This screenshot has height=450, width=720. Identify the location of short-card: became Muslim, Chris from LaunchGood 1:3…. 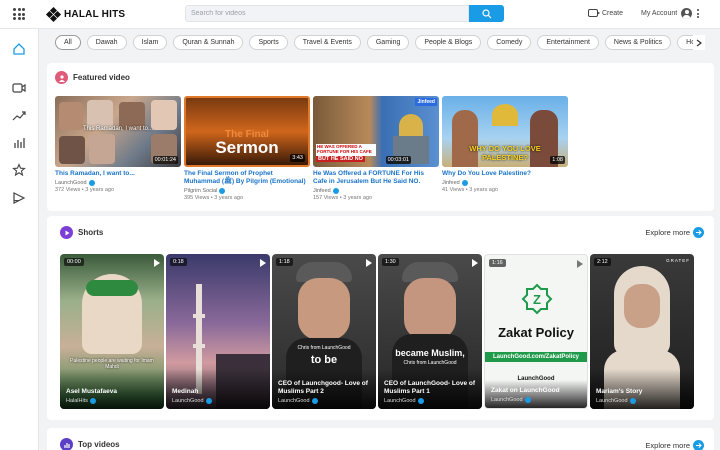
(430, 331).